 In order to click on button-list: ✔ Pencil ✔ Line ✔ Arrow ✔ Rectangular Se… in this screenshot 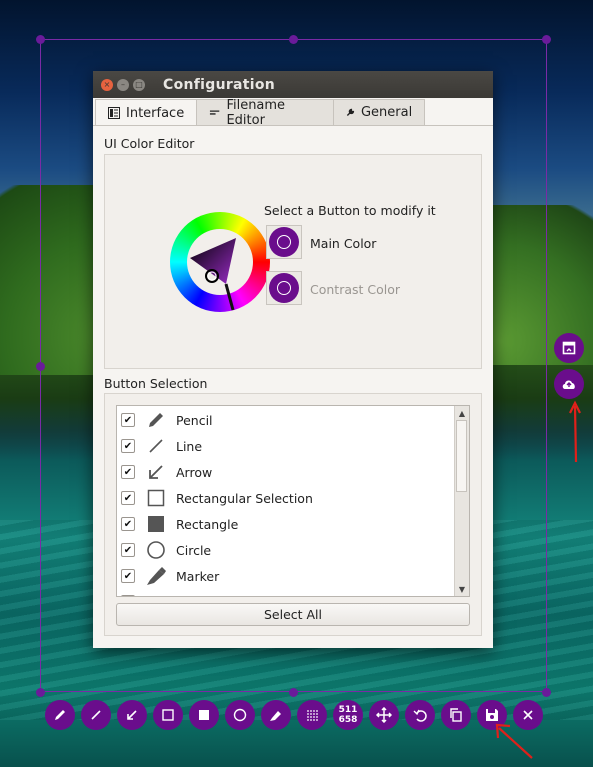, I will do `click(293, 501)`.